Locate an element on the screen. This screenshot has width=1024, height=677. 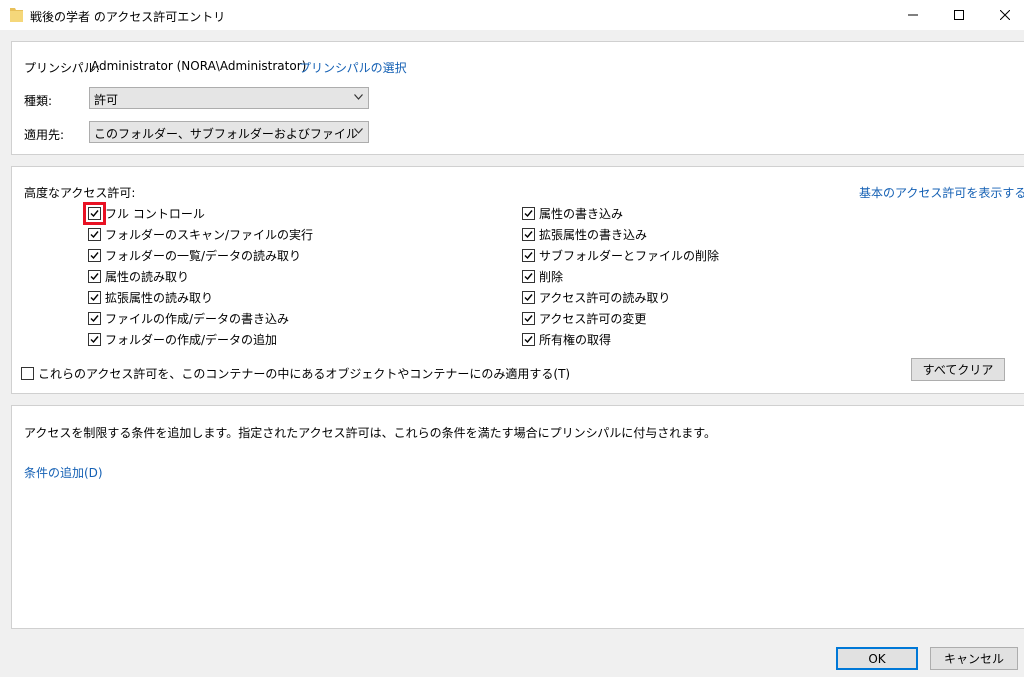
minimize-icon is located at coordinates (913, 15).